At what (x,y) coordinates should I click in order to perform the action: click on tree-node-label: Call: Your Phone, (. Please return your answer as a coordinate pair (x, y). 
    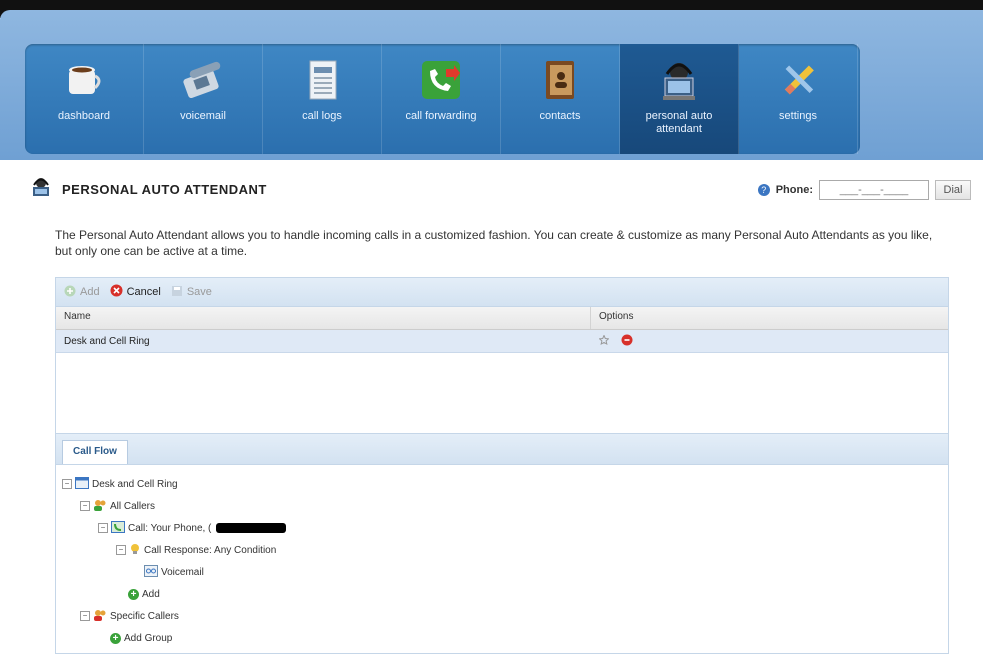
    Looking at the image, I should click on (170, 528).